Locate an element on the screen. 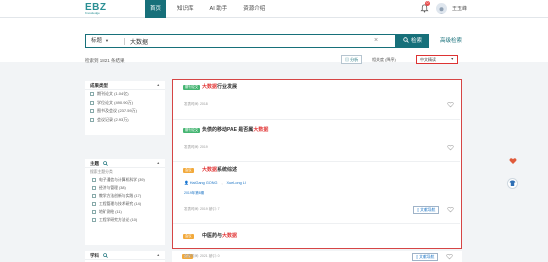 The height and width of the screenshot is (262, 548). chart-icon: ▤ is located at coordinates (347, 59).